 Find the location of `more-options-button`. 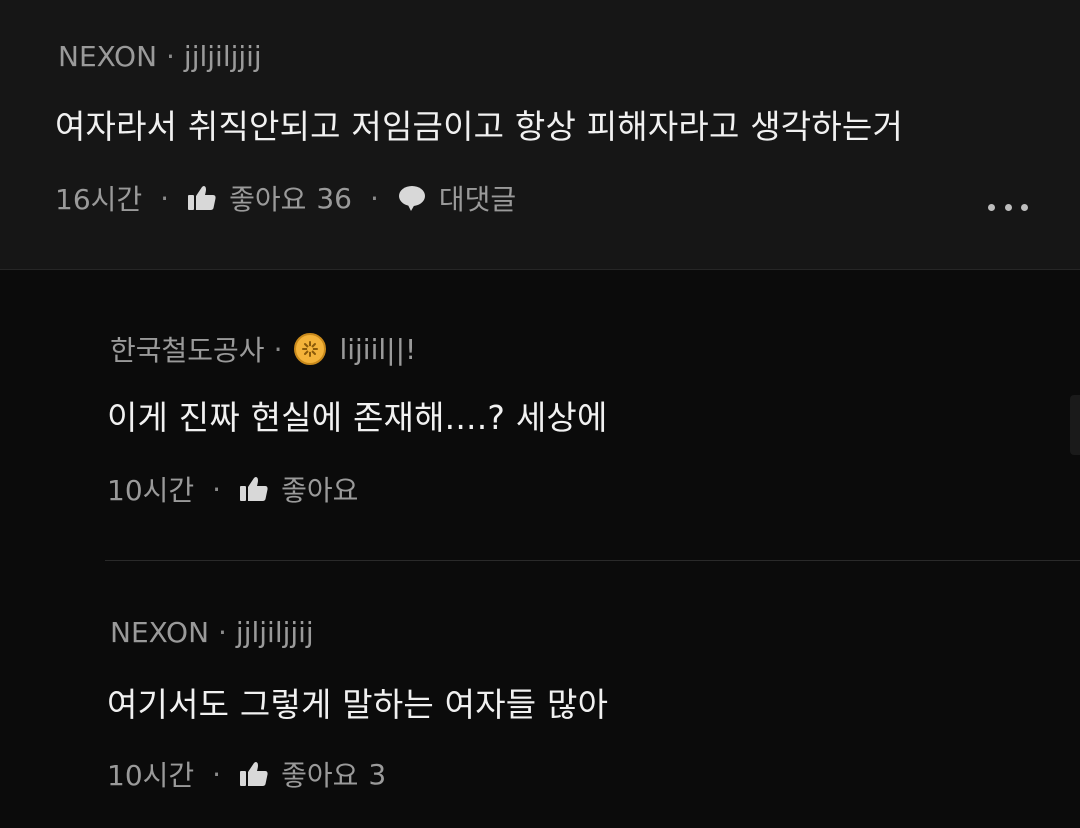

more-options-button is located at coordinates (1008, 207).